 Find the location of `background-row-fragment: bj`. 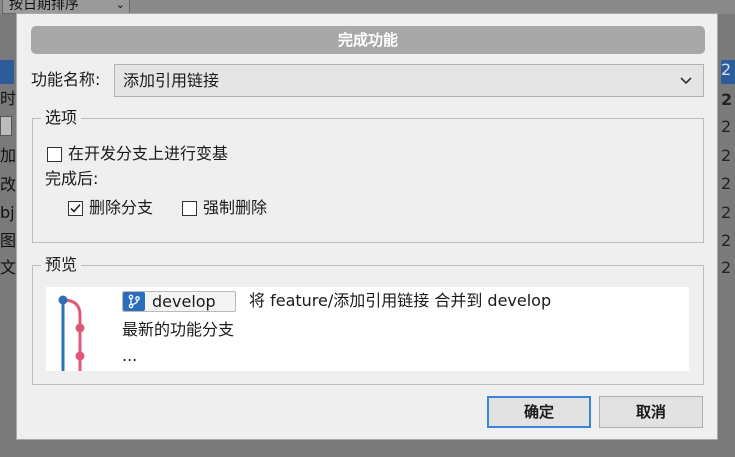

background-row-fragment: bj is located at coordinates (7, 212).